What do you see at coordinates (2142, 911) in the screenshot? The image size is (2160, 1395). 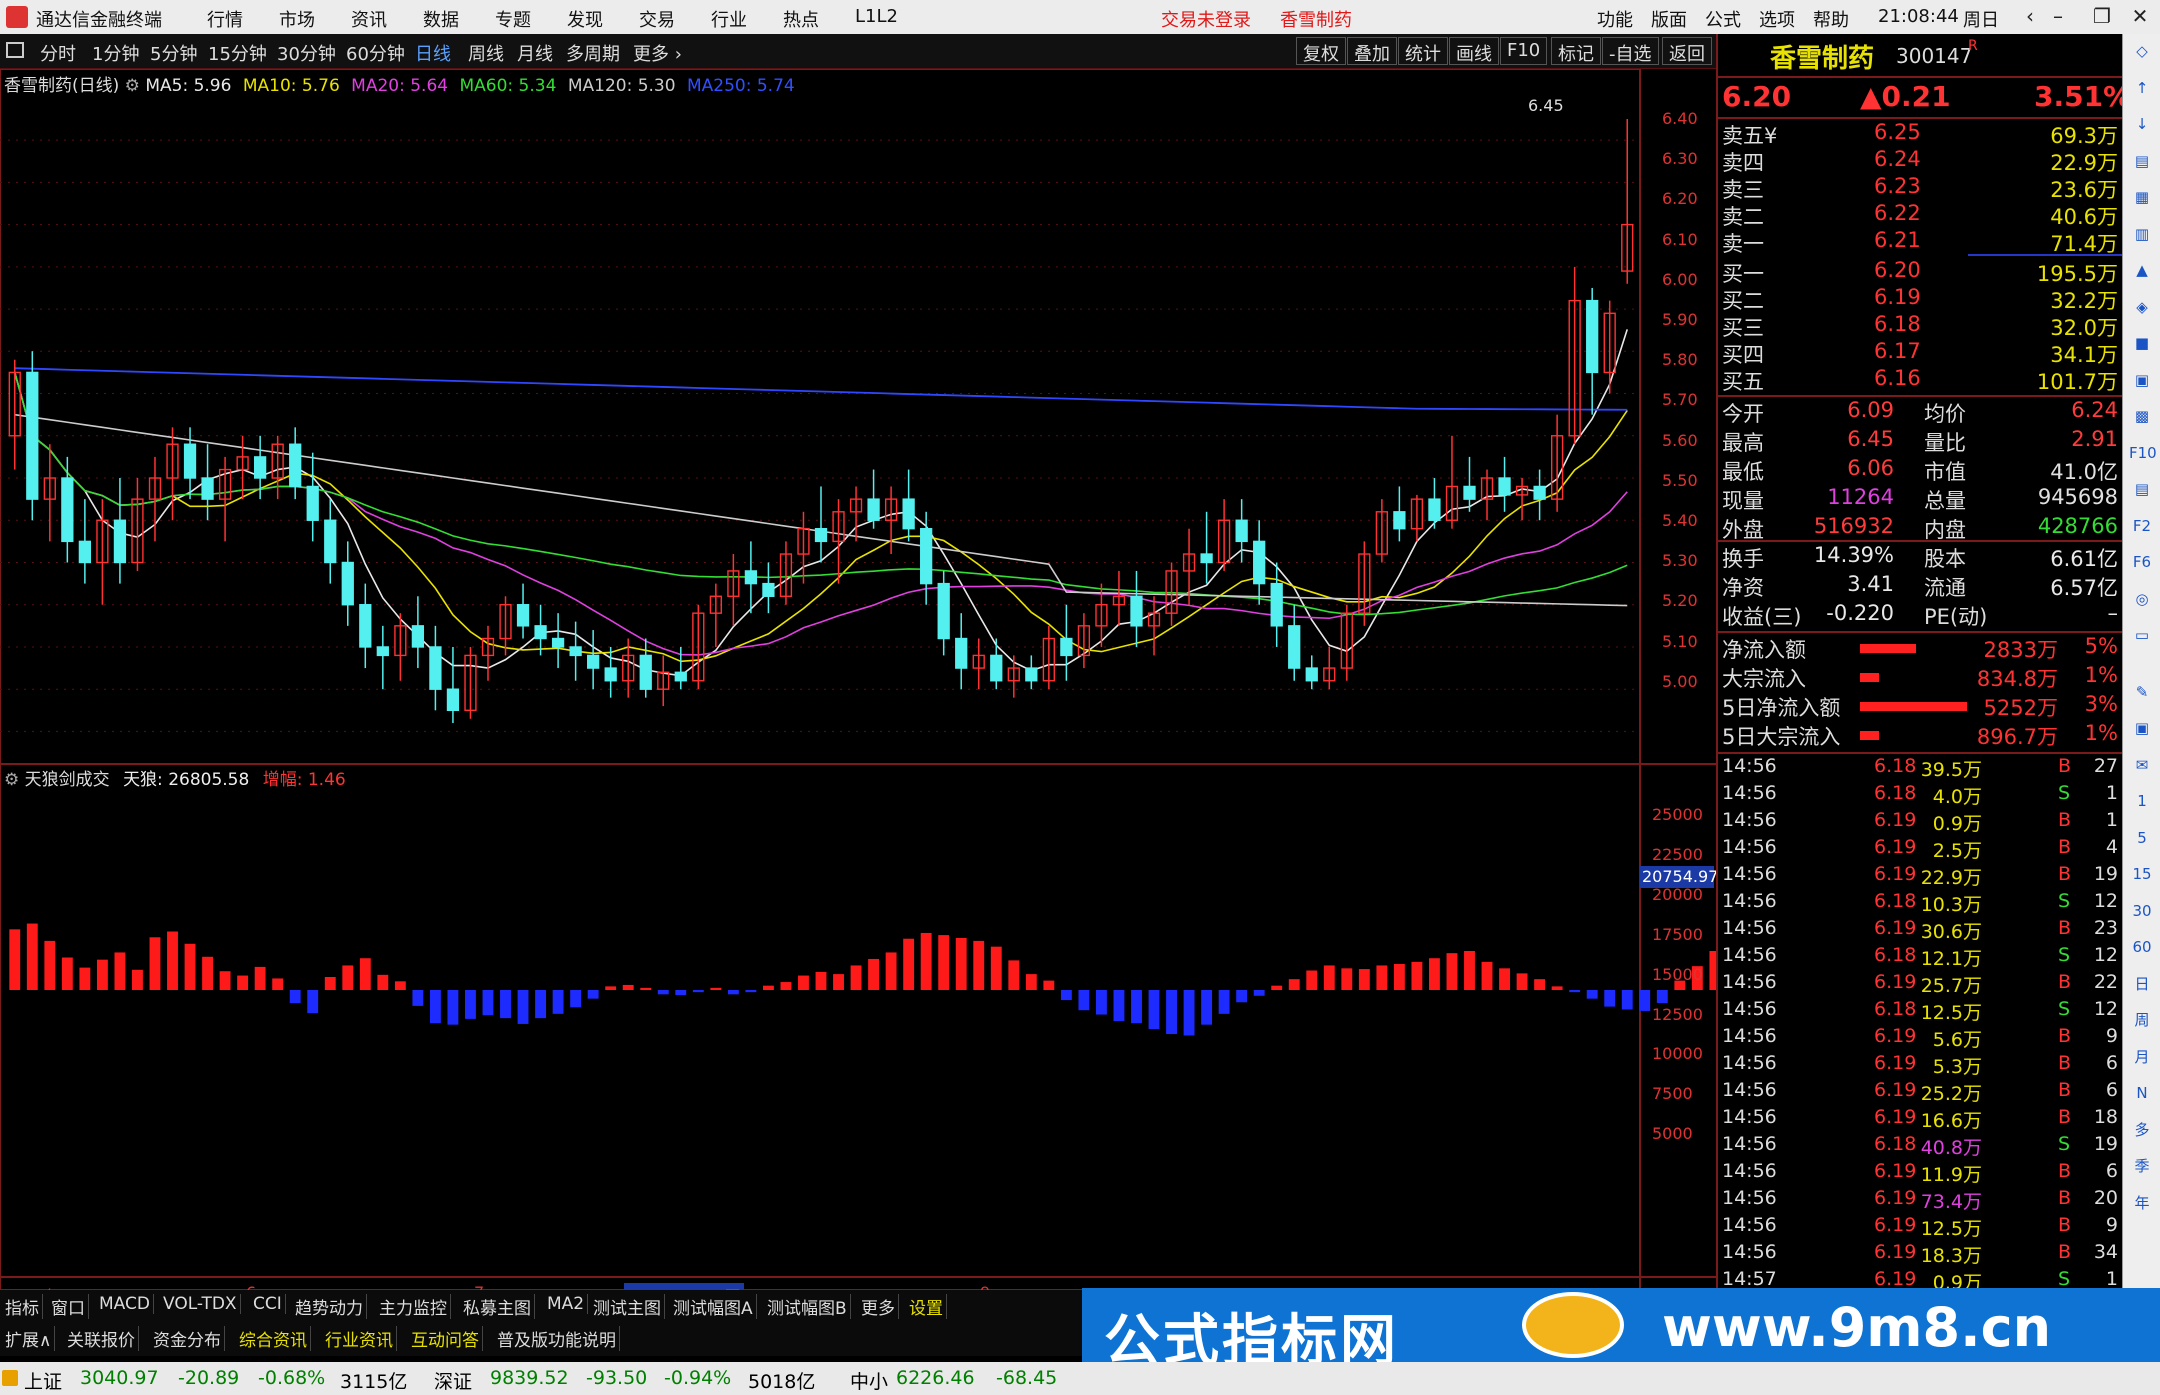 I see `toolbar-icon: 30` at bounding box center [2142, 911].